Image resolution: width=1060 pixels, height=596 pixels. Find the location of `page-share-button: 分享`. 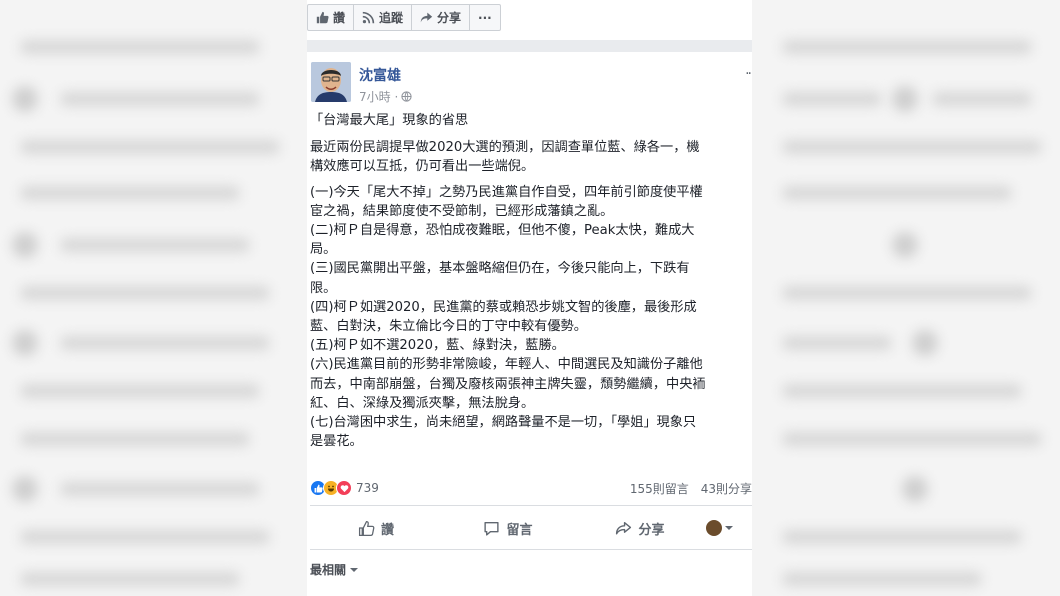

page-share-button: 分享 is located at coordinates (441, 17).